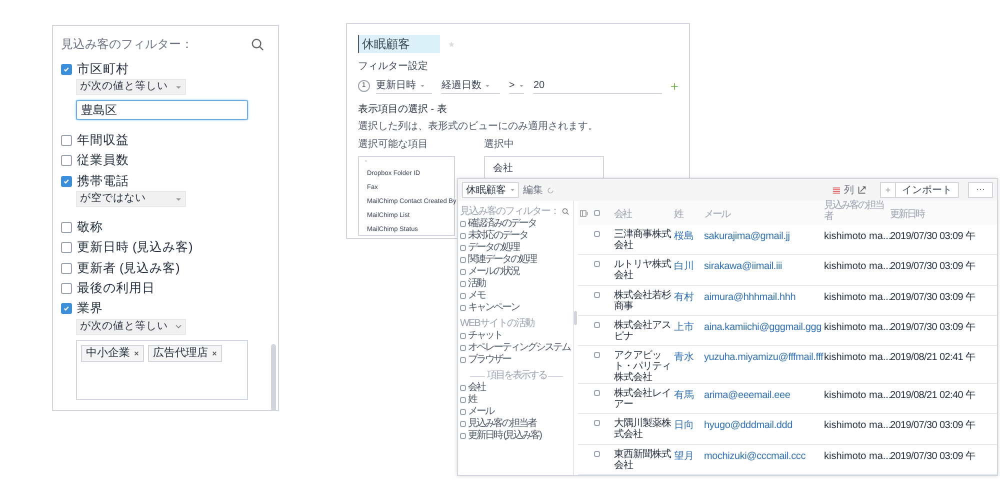 The image size is (1000, 480). I want to click on table-cell-link: mochizuki@cccmail.ccc, so click(764, 456).